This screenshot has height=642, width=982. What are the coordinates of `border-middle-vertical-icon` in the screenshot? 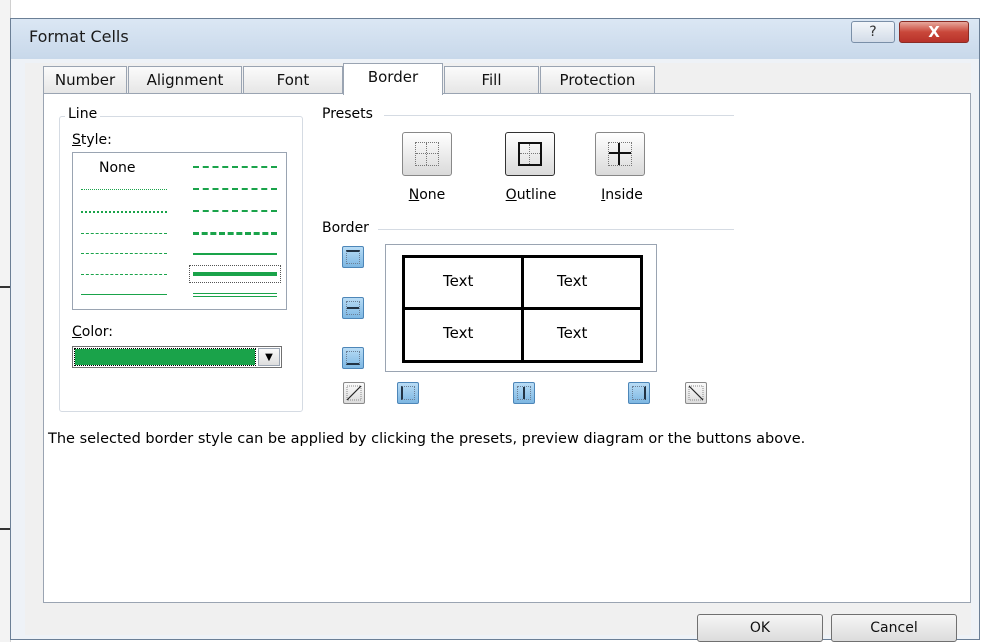 It's located at (524, 393).